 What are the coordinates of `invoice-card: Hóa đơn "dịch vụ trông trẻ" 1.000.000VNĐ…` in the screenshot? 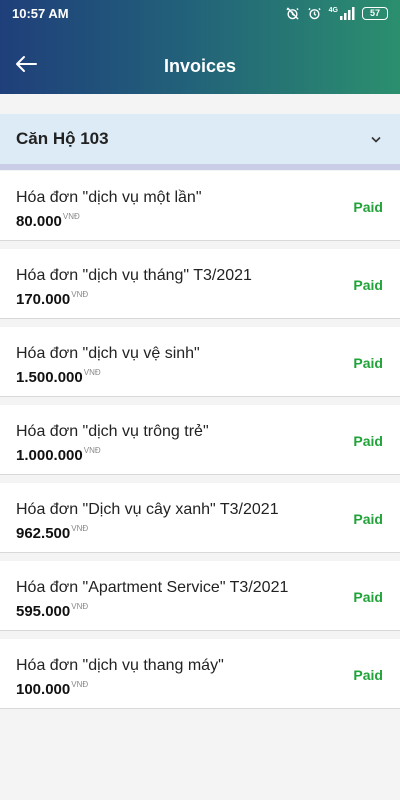 It's located at (200, 440).